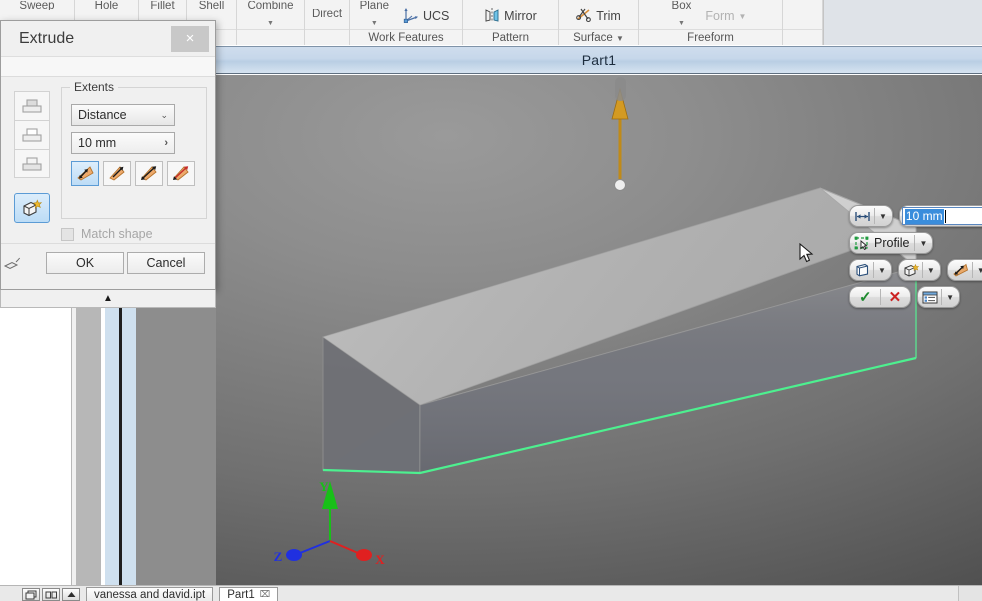  Describe the element at coordinates (32, 208) in the screenshot. I see `operation-new-solid-button` at that location.